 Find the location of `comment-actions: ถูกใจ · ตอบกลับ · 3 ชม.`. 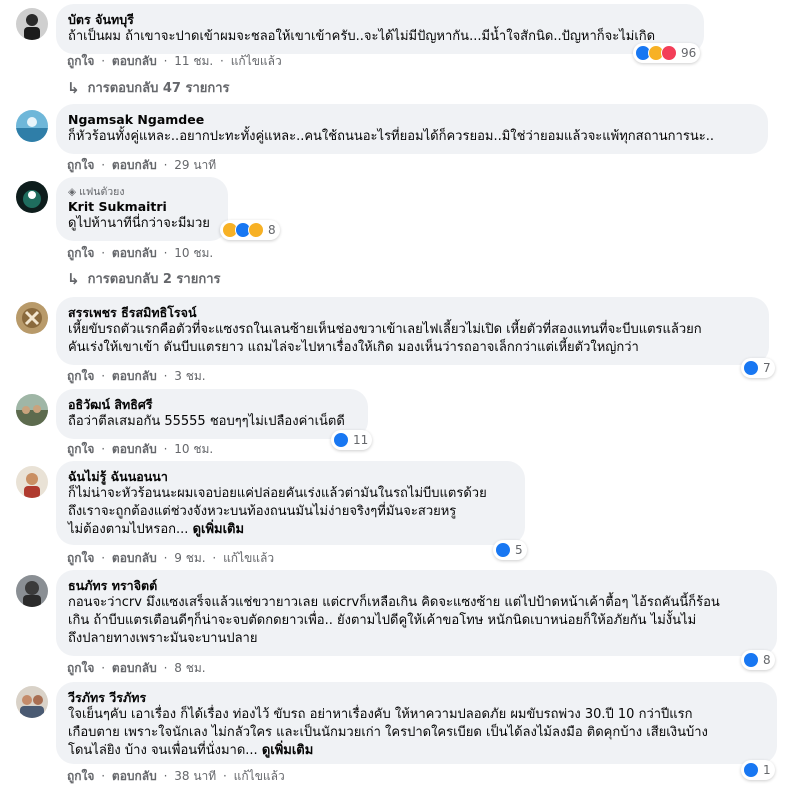

comment-actions: ถูกใจ · ตอบกลับ · 3 ชม. is located at coordinates (136, 376).